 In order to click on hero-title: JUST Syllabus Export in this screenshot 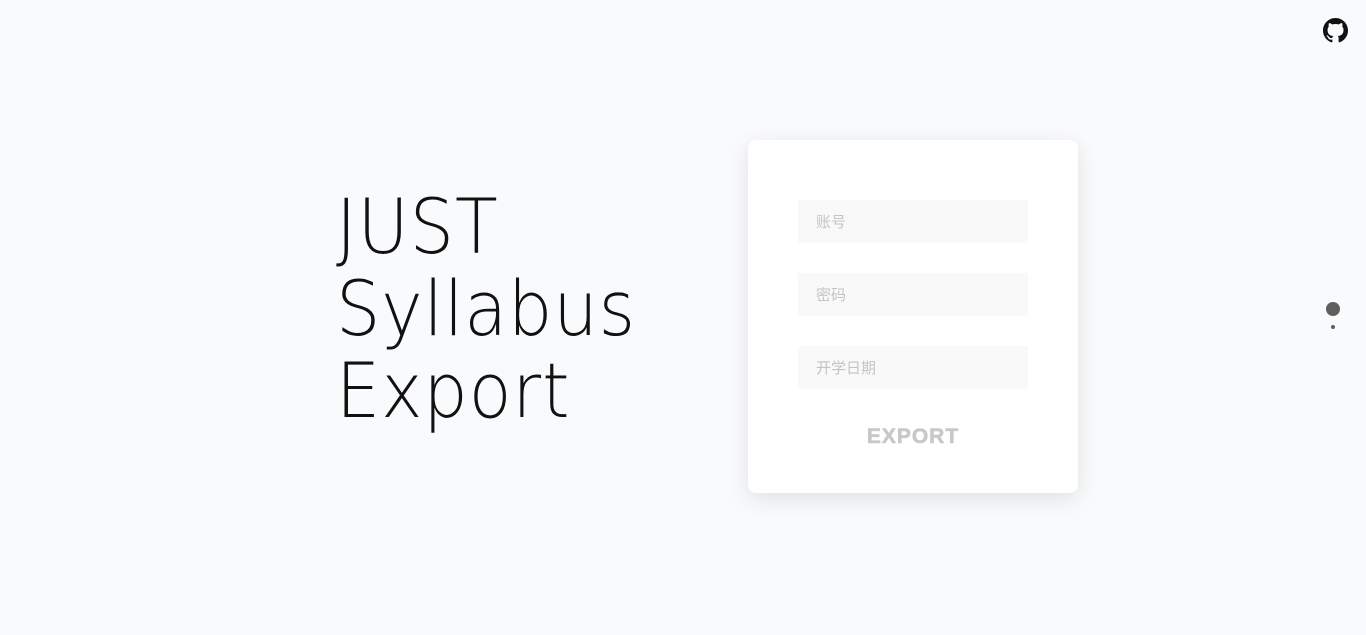, I will do `click(516, 309)`.